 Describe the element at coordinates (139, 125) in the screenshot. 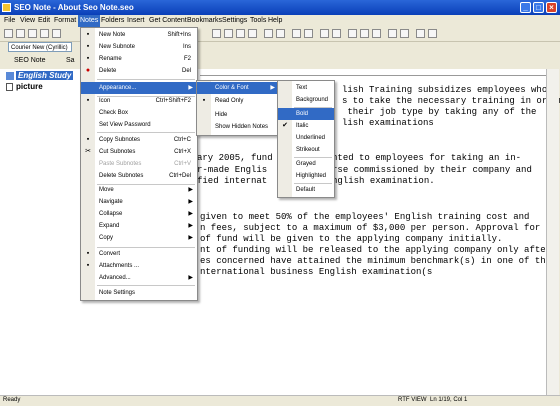

I see `menu-item-set-view-password: Set View Password` at that location.